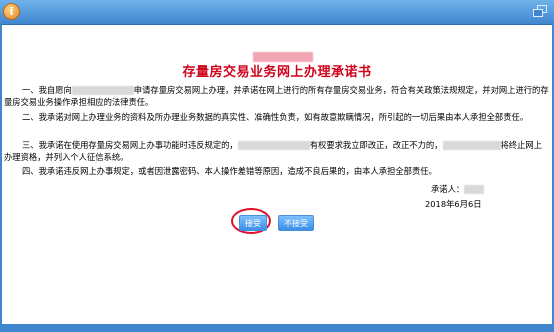  Describe the element at coordinates (11, 11) in the screenshot. I see `info-icon: i` at that location.